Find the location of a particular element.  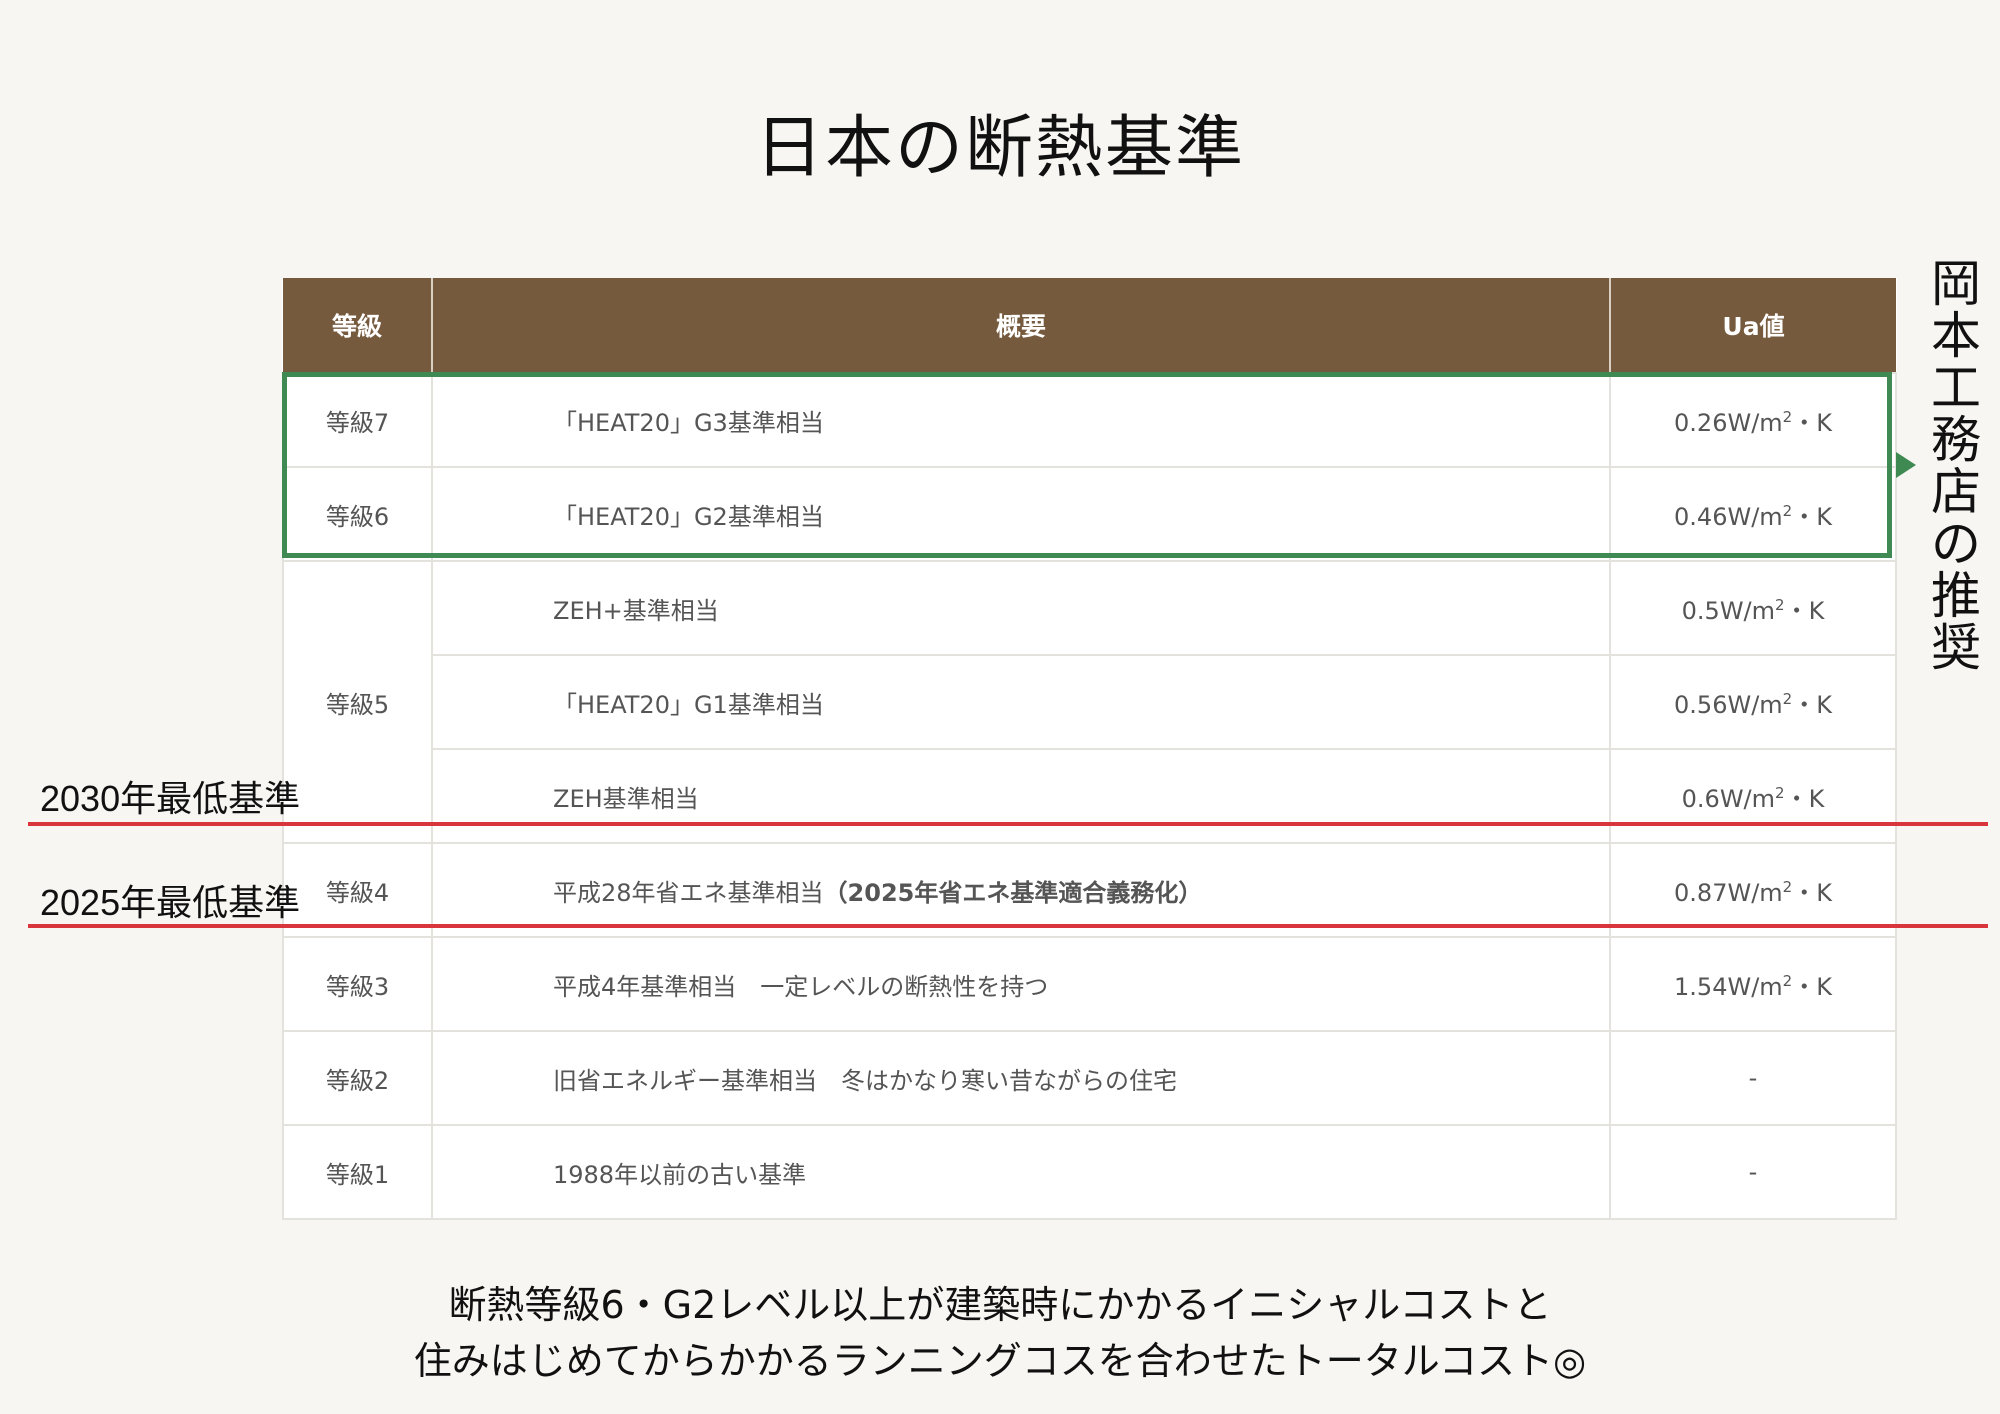

ua-cell: 0.87W/m2・K is located at coordinates (1753, 890).